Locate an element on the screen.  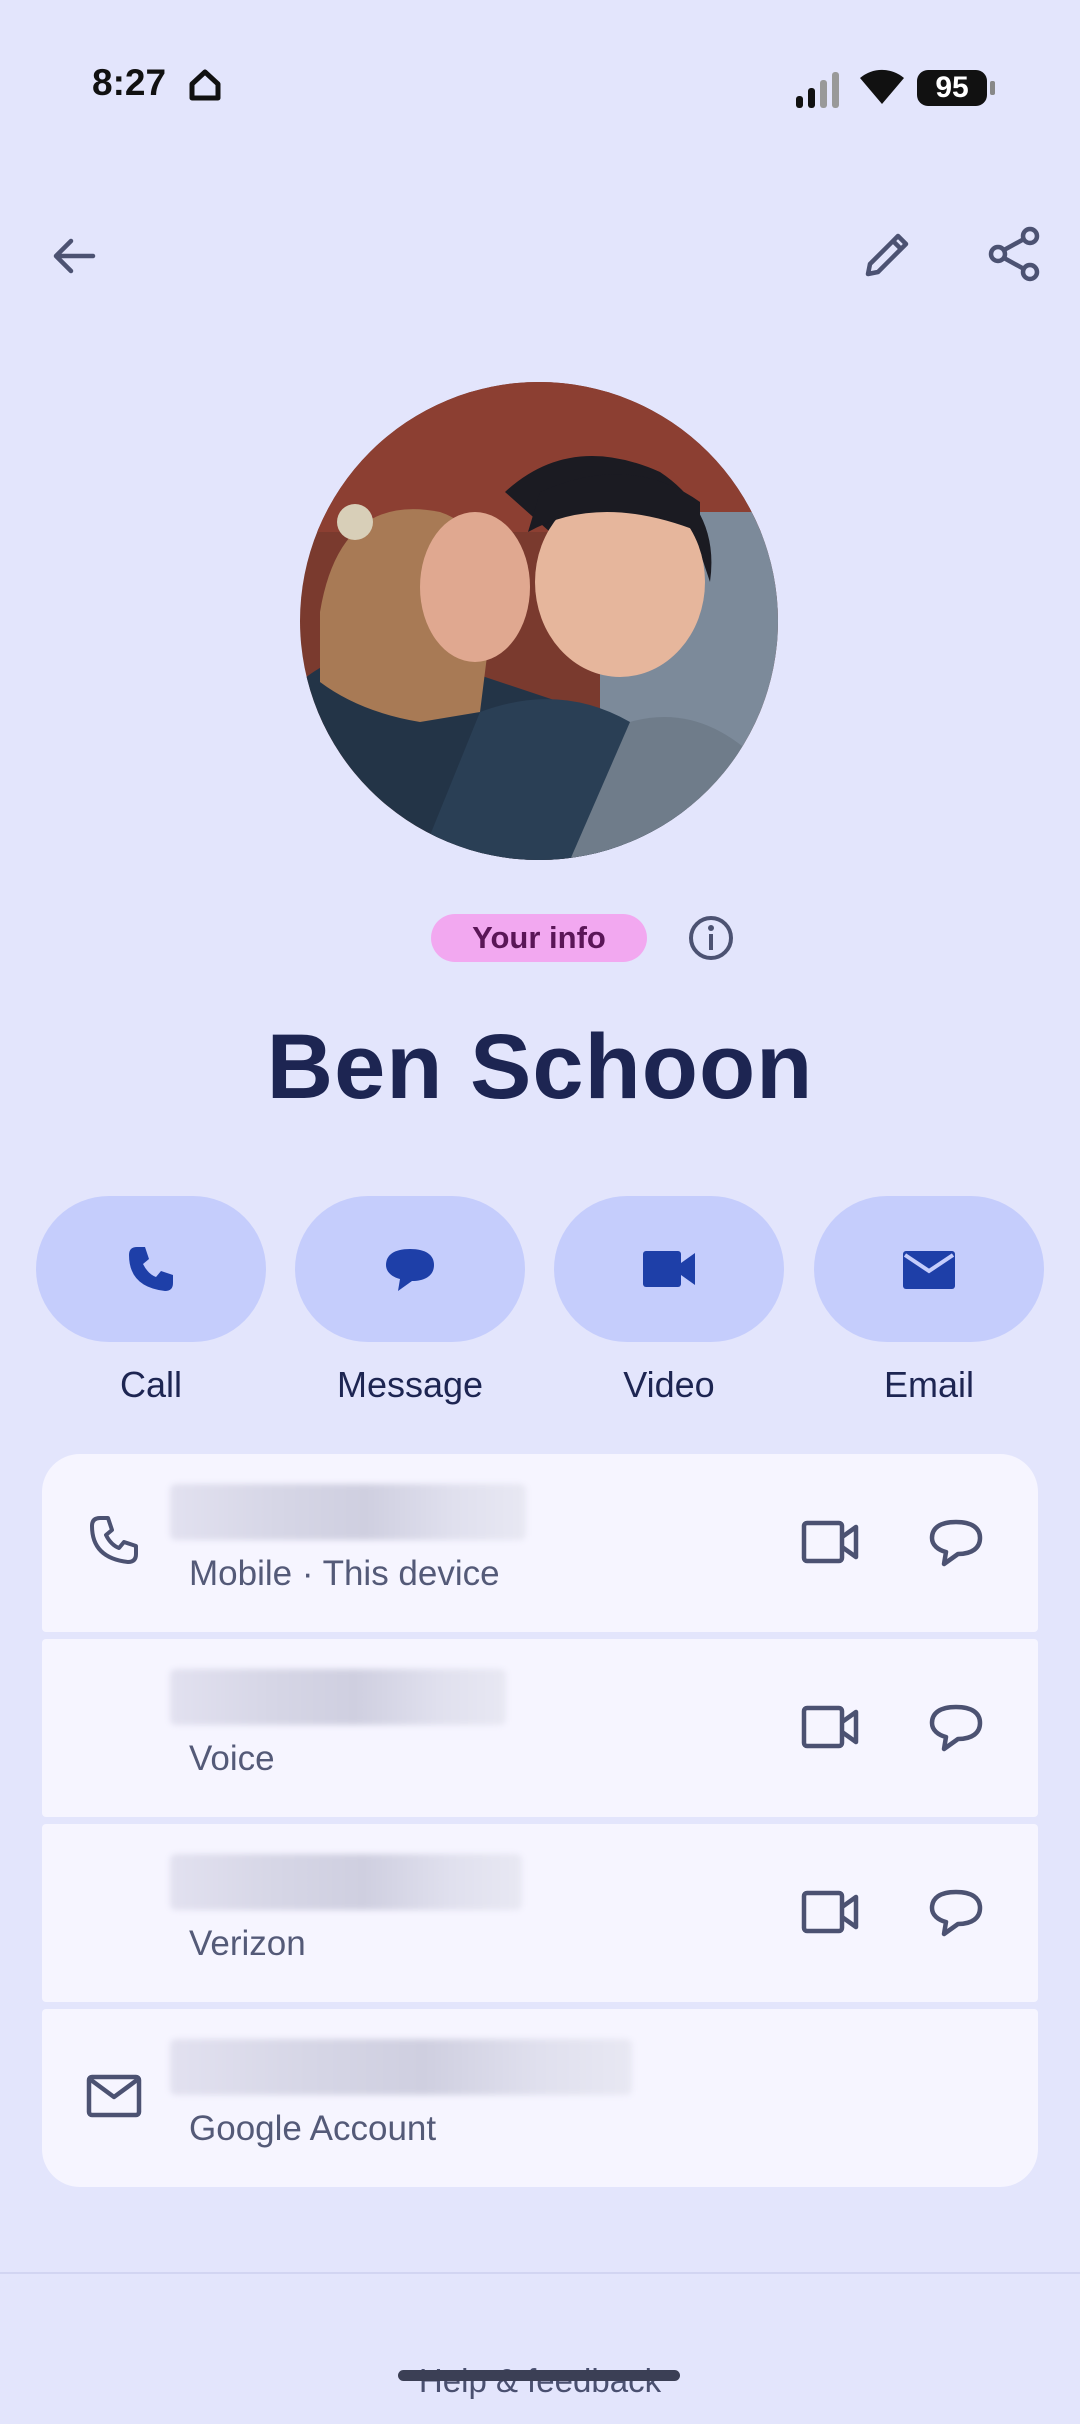
status-time: 8:27 is located at coordinates (129, 82).